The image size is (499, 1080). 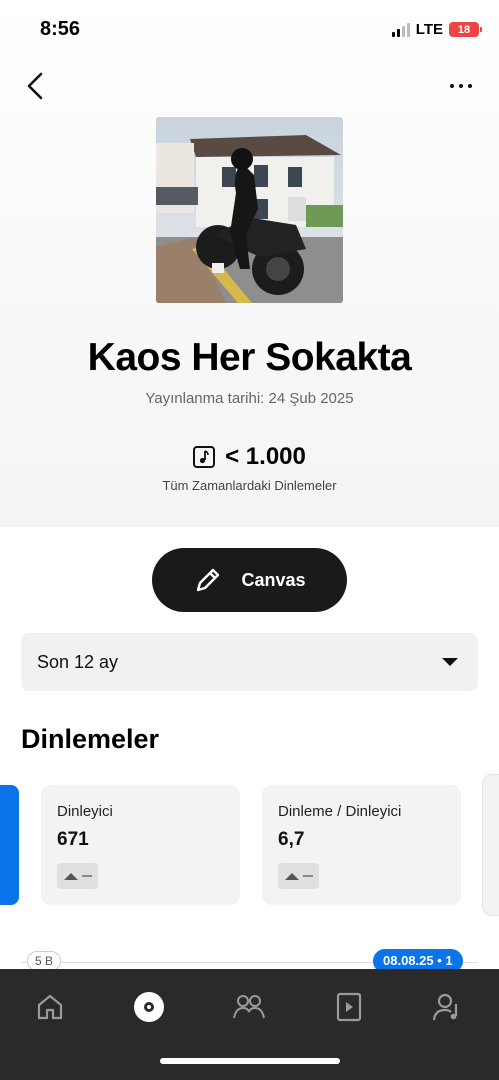 What do you see at coordinates (140, 845) in the screenshot?
I see `stat-card-listeners: Dinleyici 671` at bounding box center [140, 845].